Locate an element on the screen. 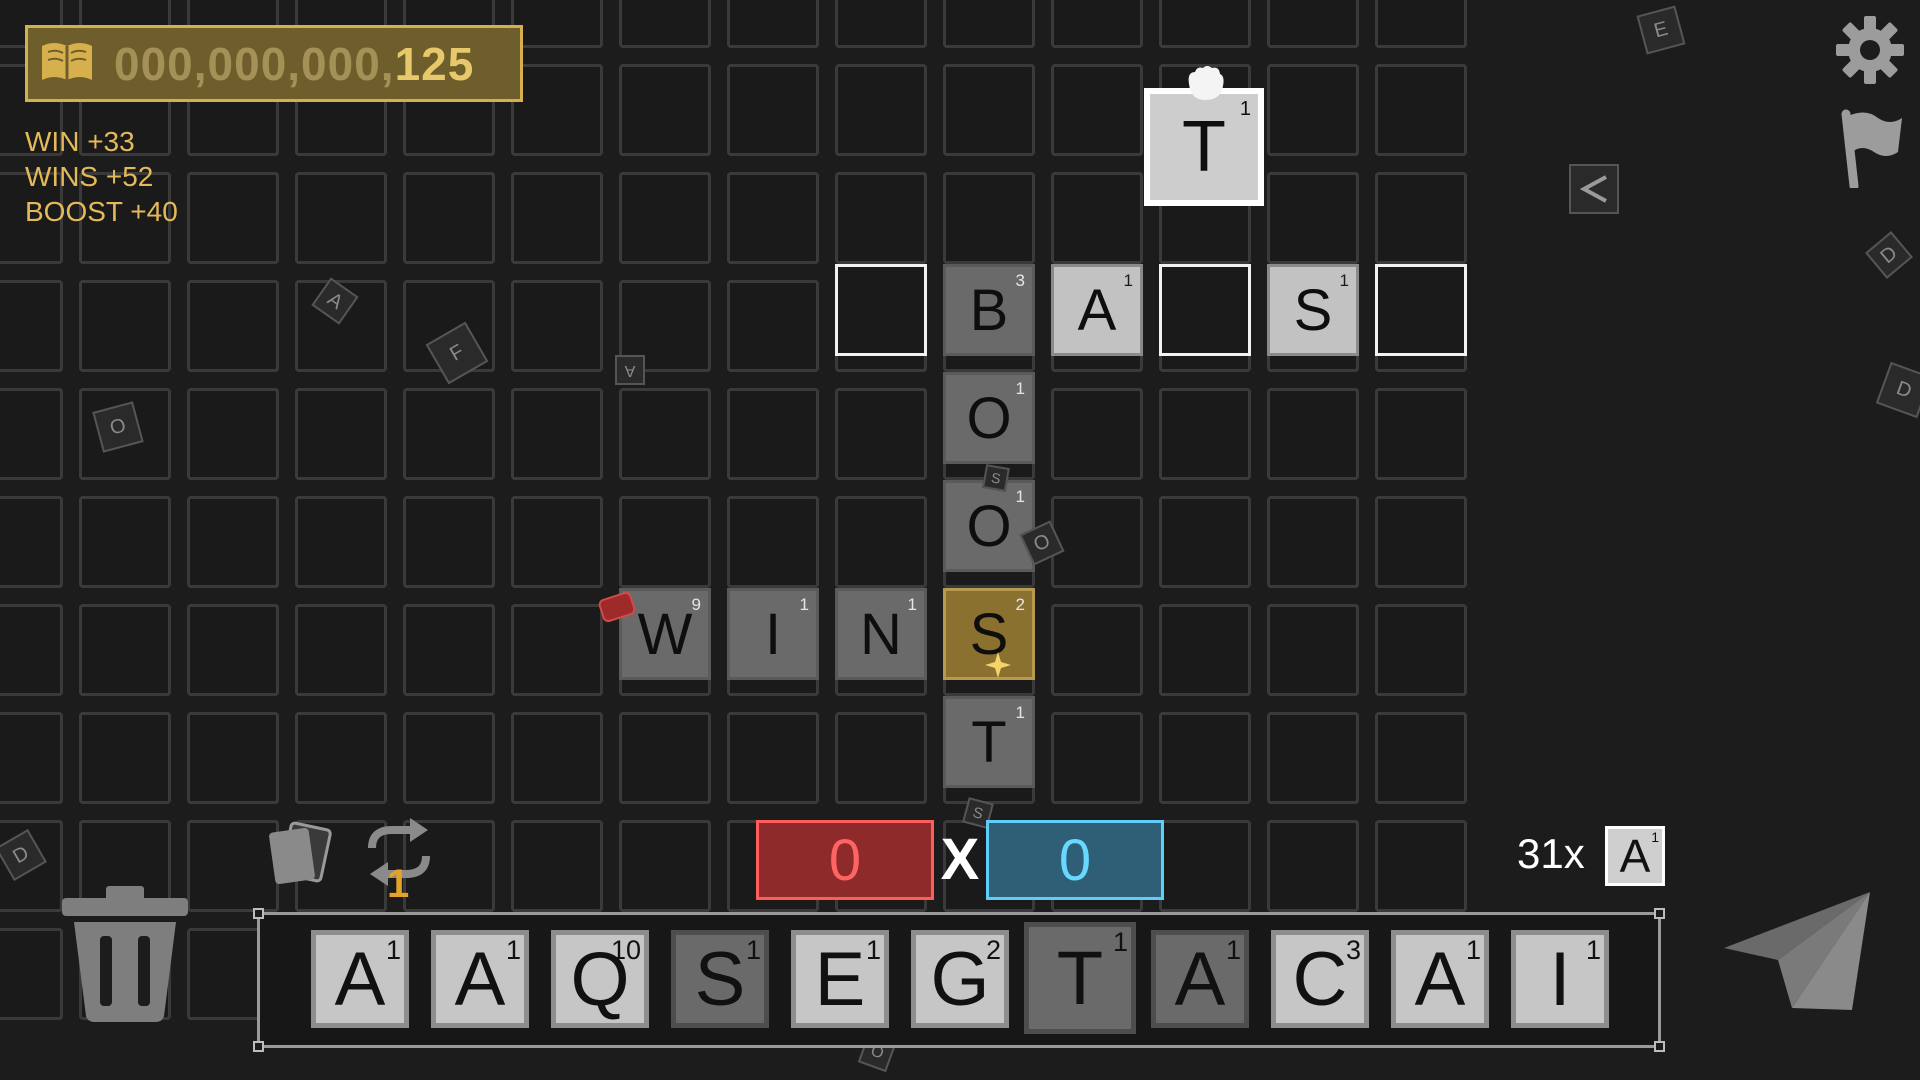 The height and width of the screenshot is (1080, 1920). rack-tile: I1 is located at coordinates (1560, 979).